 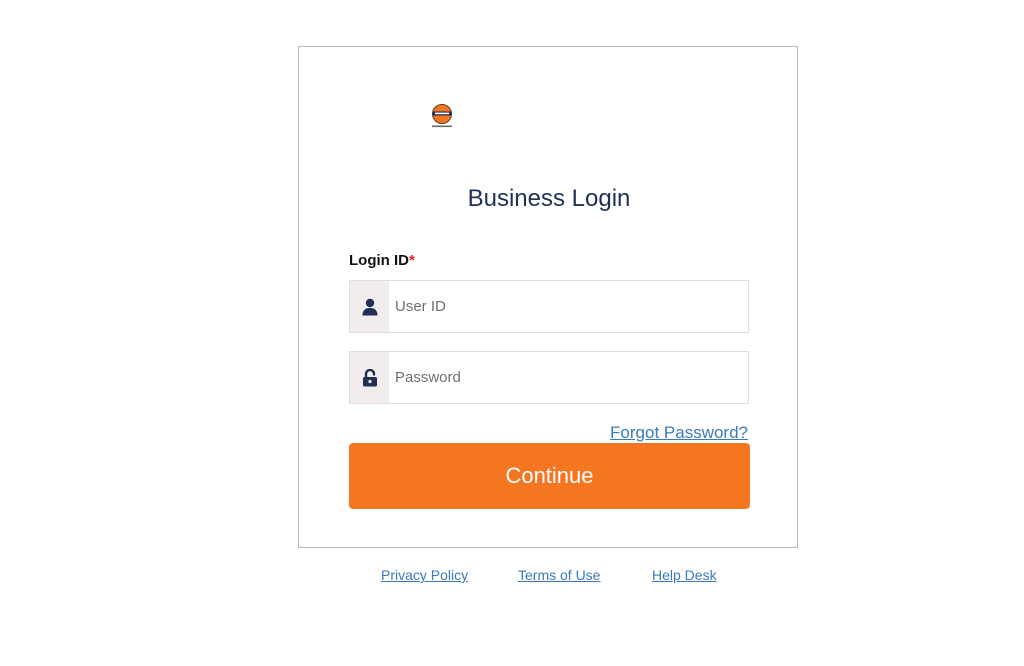 What do you see at coordinates (442, 116) in the screenshot?
I see `brand-logo` at bounding box center [442, 116].